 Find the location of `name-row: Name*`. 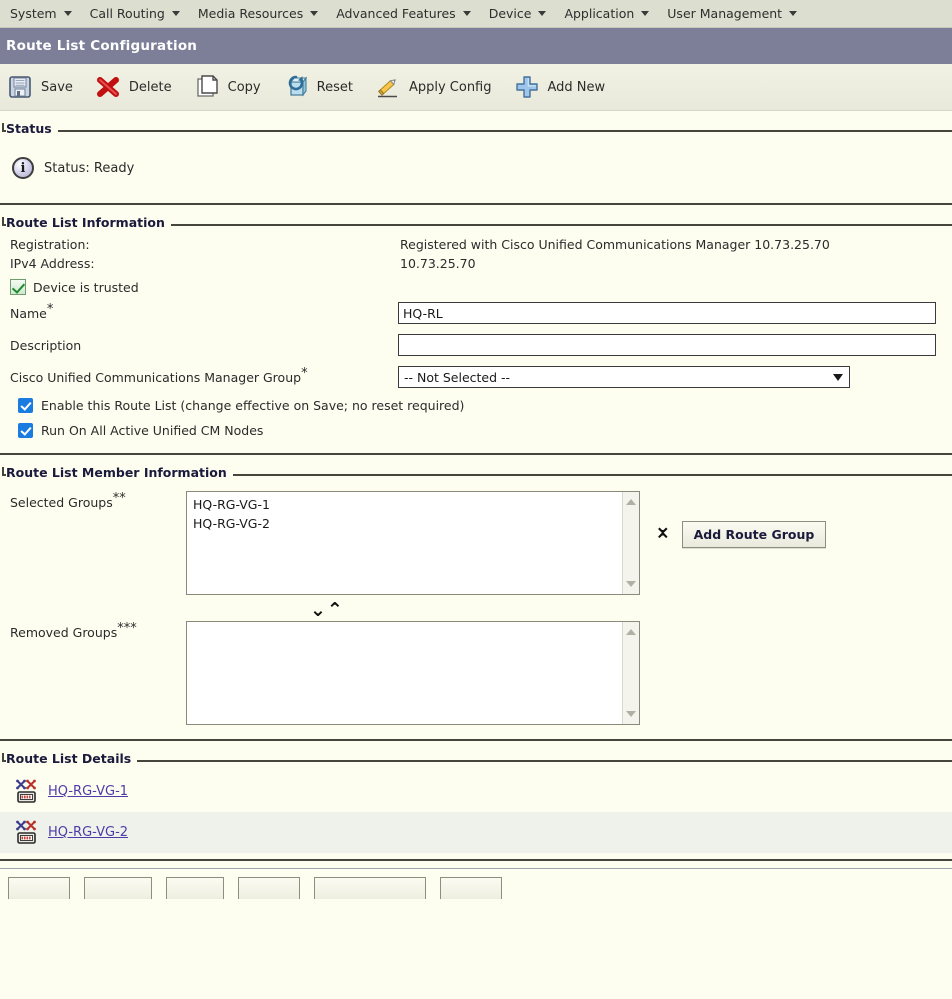

name-row: Name* is located at coordinates (476, 313).